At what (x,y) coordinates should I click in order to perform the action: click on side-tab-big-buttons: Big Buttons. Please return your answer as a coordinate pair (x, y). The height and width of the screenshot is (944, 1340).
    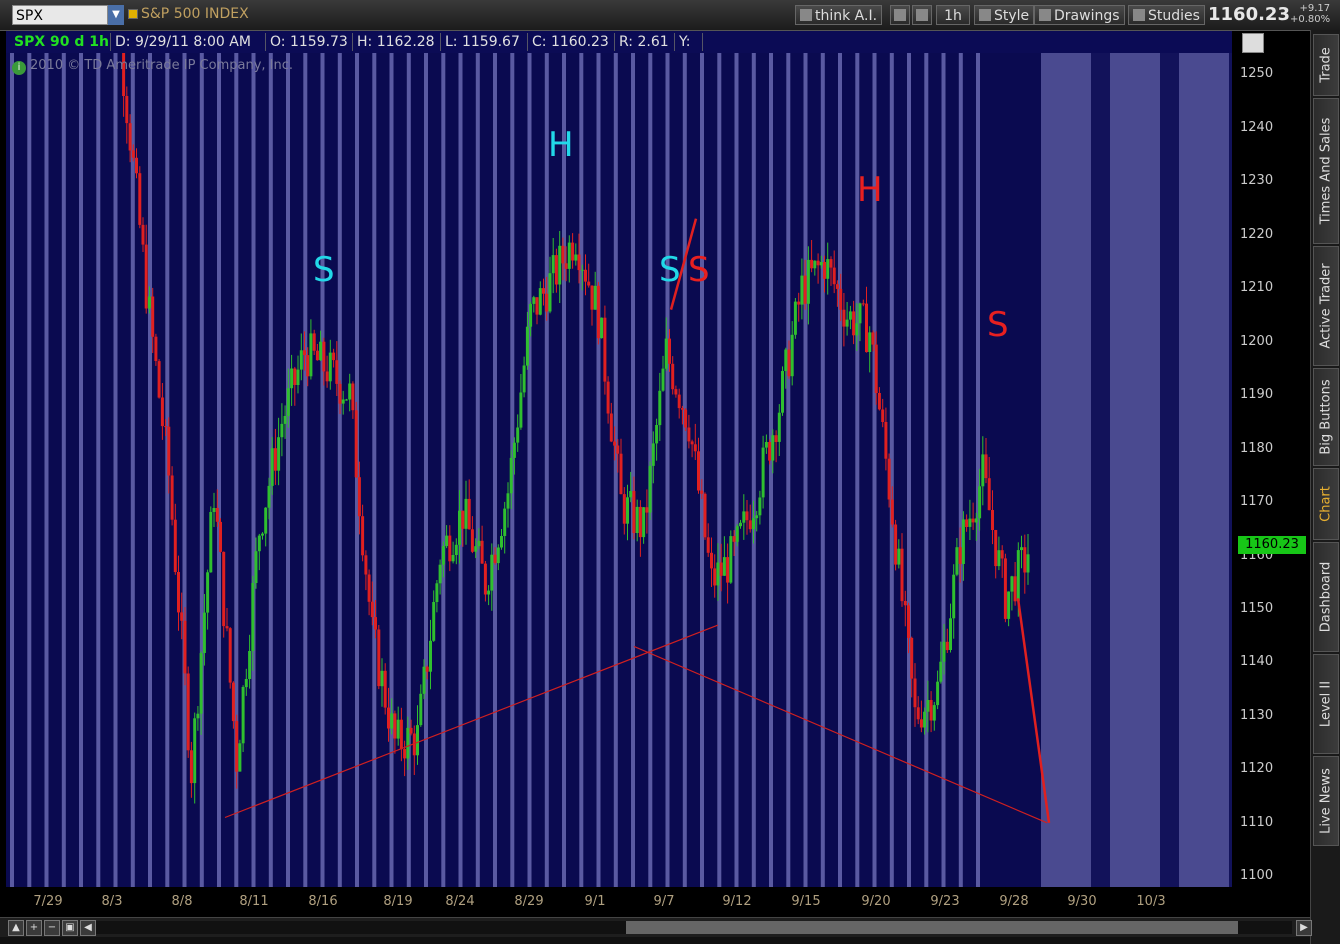
    Looking at the image, I should click on (1326, 417).